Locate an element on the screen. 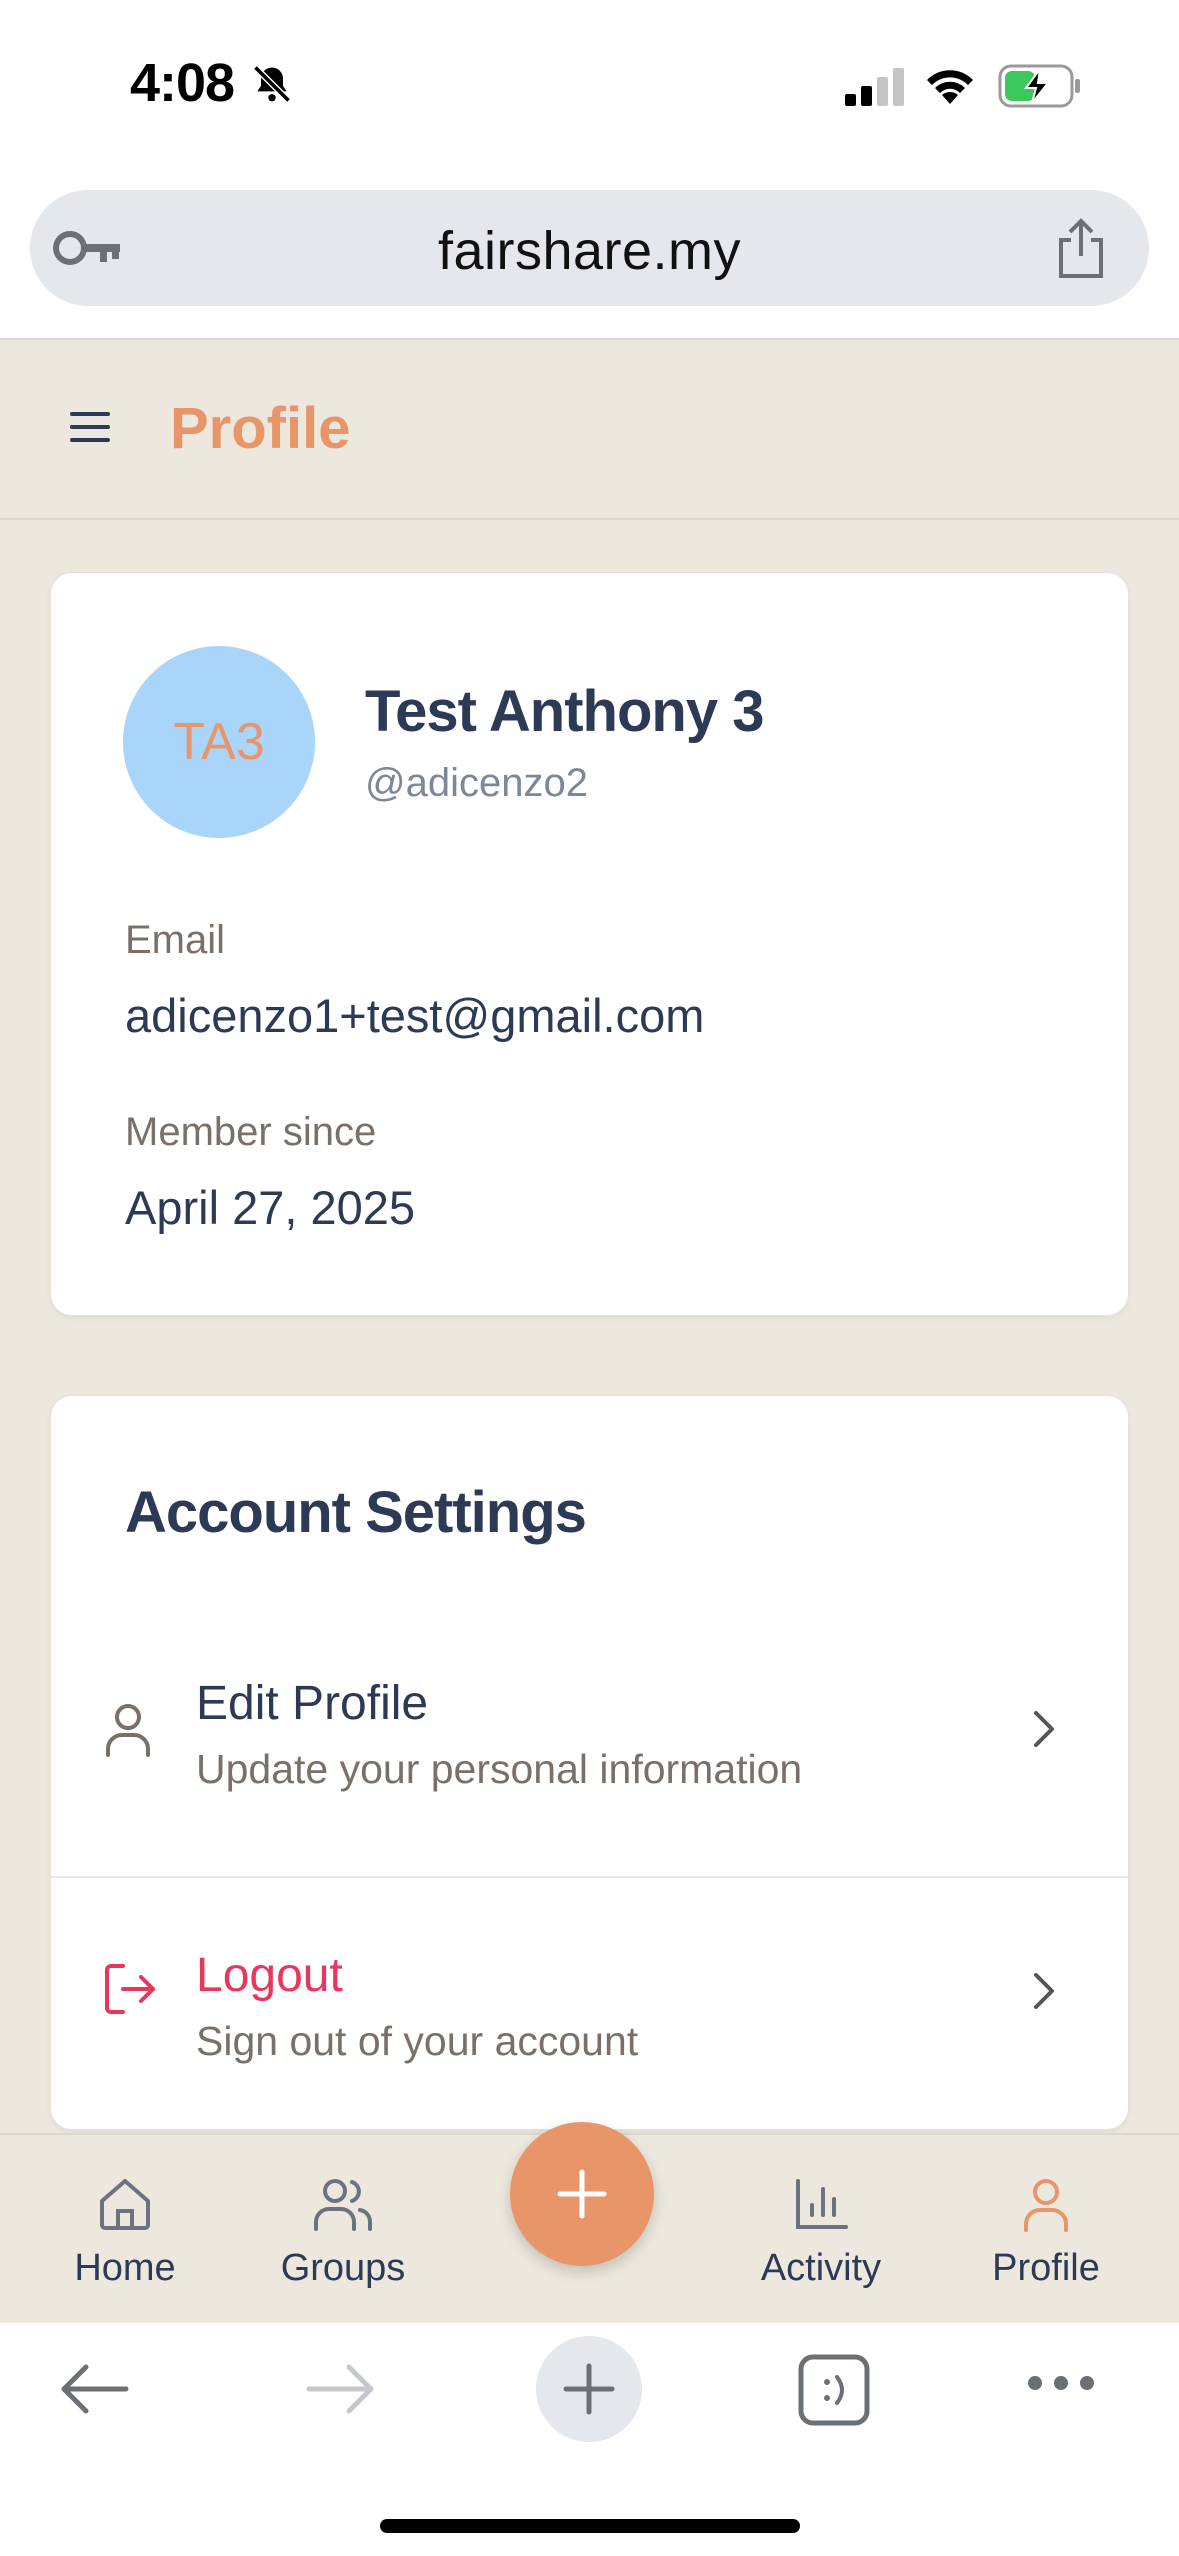 This screenshot has height=2556, width=1179. new-tab-button is located at coordinates (589, 2389).